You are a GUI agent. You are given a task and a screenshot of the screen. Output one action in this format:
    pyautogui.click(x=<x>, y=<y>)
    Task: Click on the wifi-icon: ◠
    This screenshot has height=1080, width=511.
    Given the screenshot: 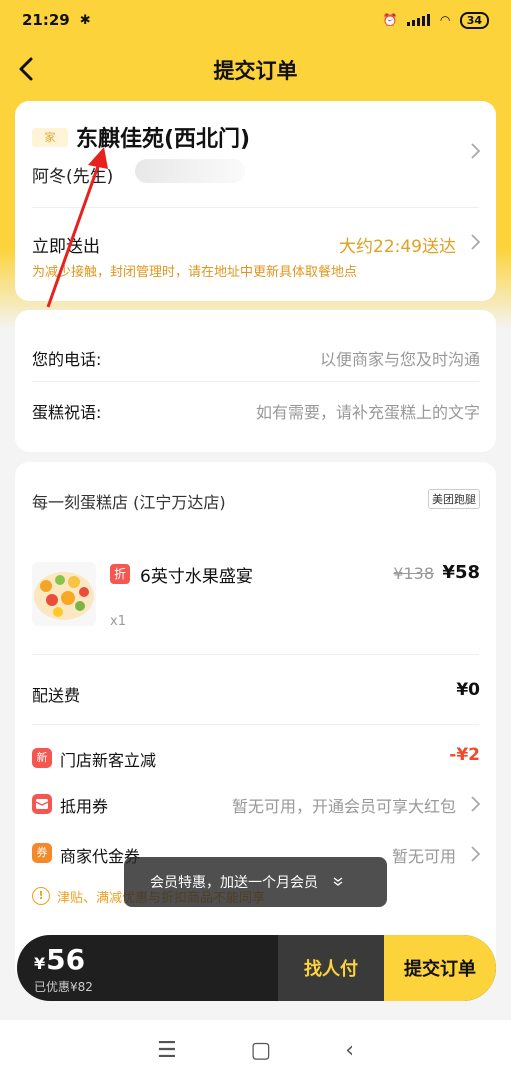 What is the action you would take?
    pyautogui.click(x=445, y=20)
    